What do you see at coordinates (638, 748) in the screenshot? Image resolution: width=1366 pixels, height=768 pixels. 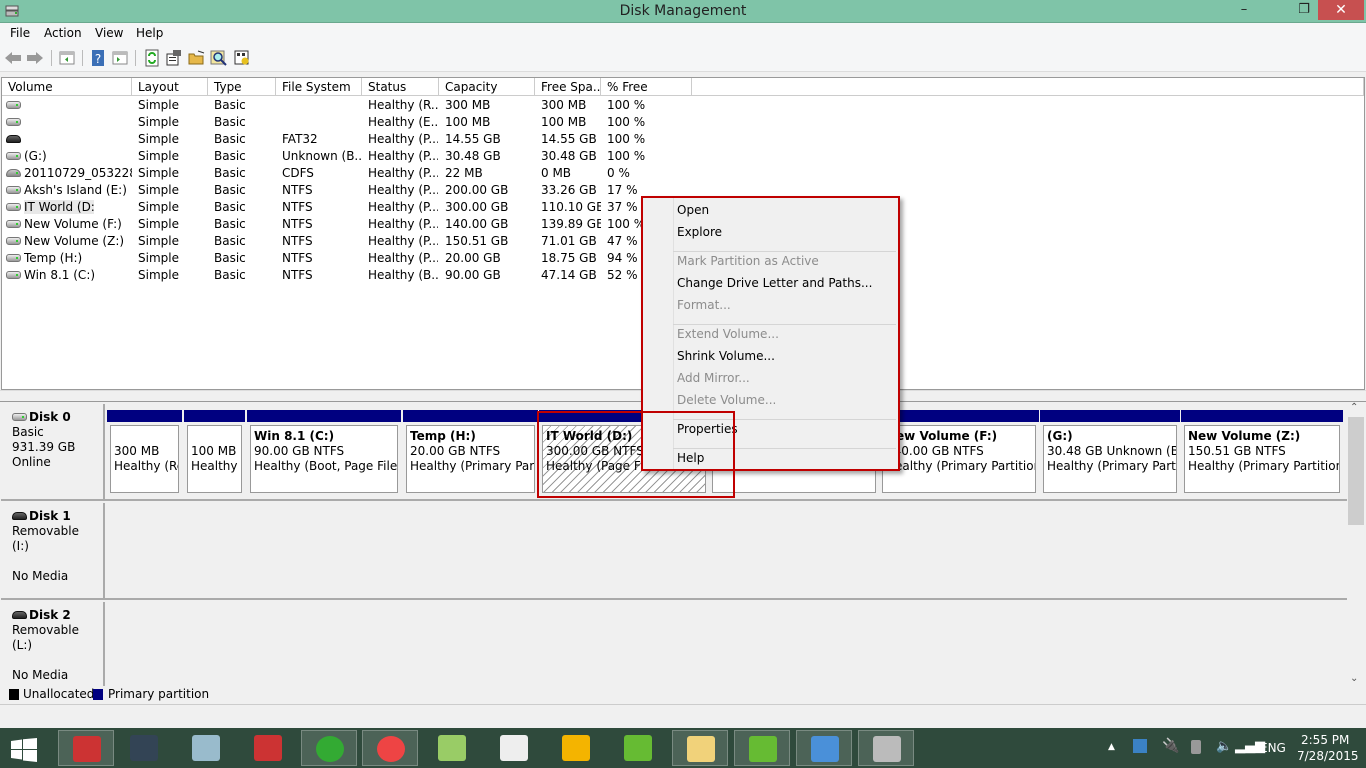 I see `taskbar-bluestacks-button` at bounding box center [638, 748].